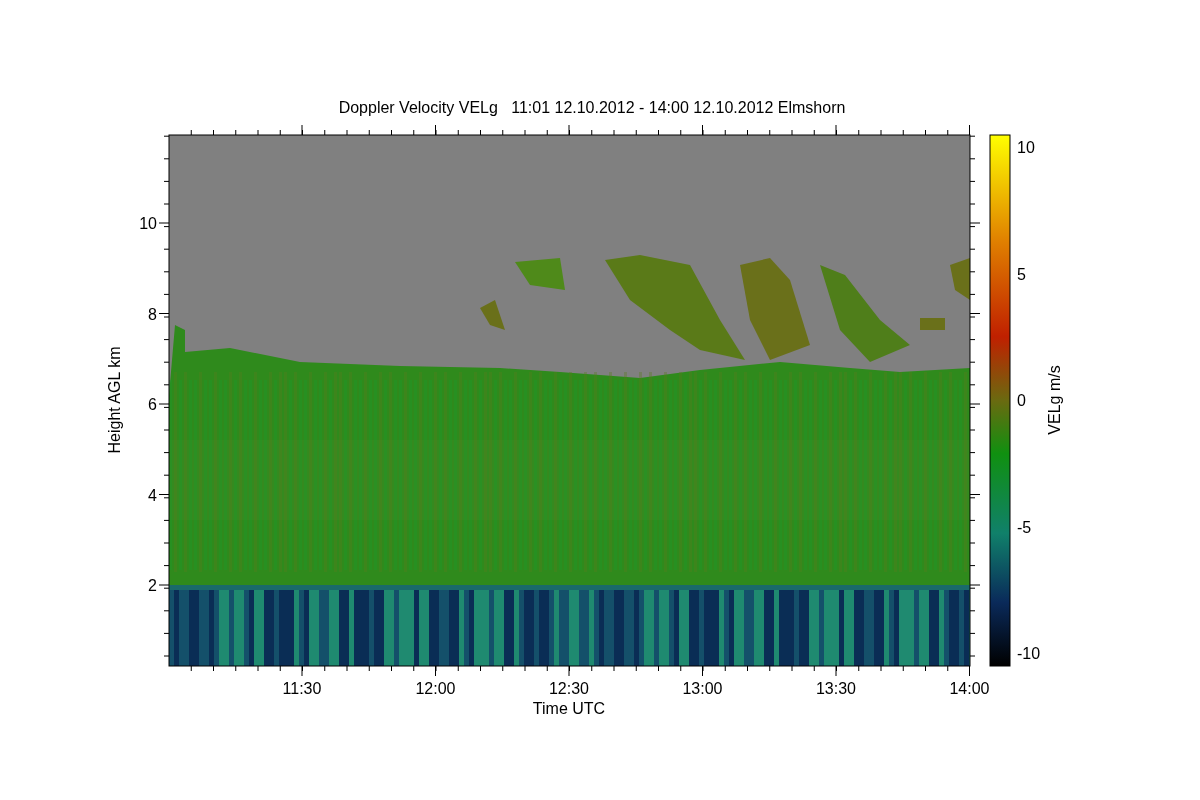  What do you see at coordinates (569, 708) in the screenshot?
I see `x-axis-label: Time UTC` at bounding box center [569, 708].